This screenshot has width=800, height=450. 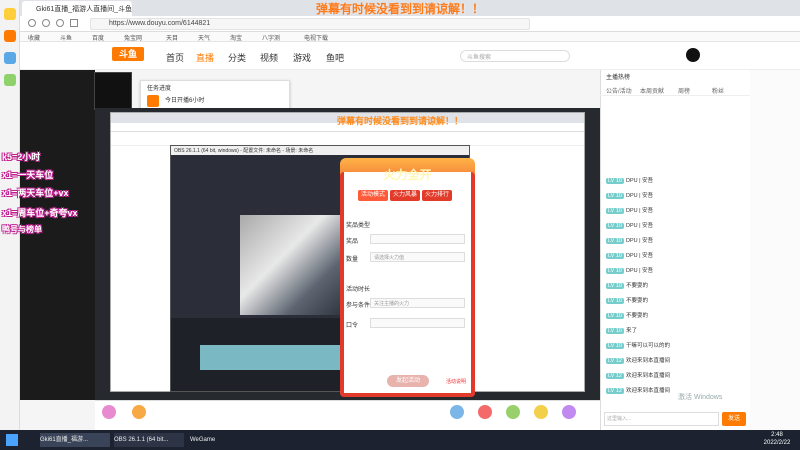 What do you see at coordinates (133, 37) in the screenshot?
I see `bookmark: 兔宝网` at bounding box center [133, 37].